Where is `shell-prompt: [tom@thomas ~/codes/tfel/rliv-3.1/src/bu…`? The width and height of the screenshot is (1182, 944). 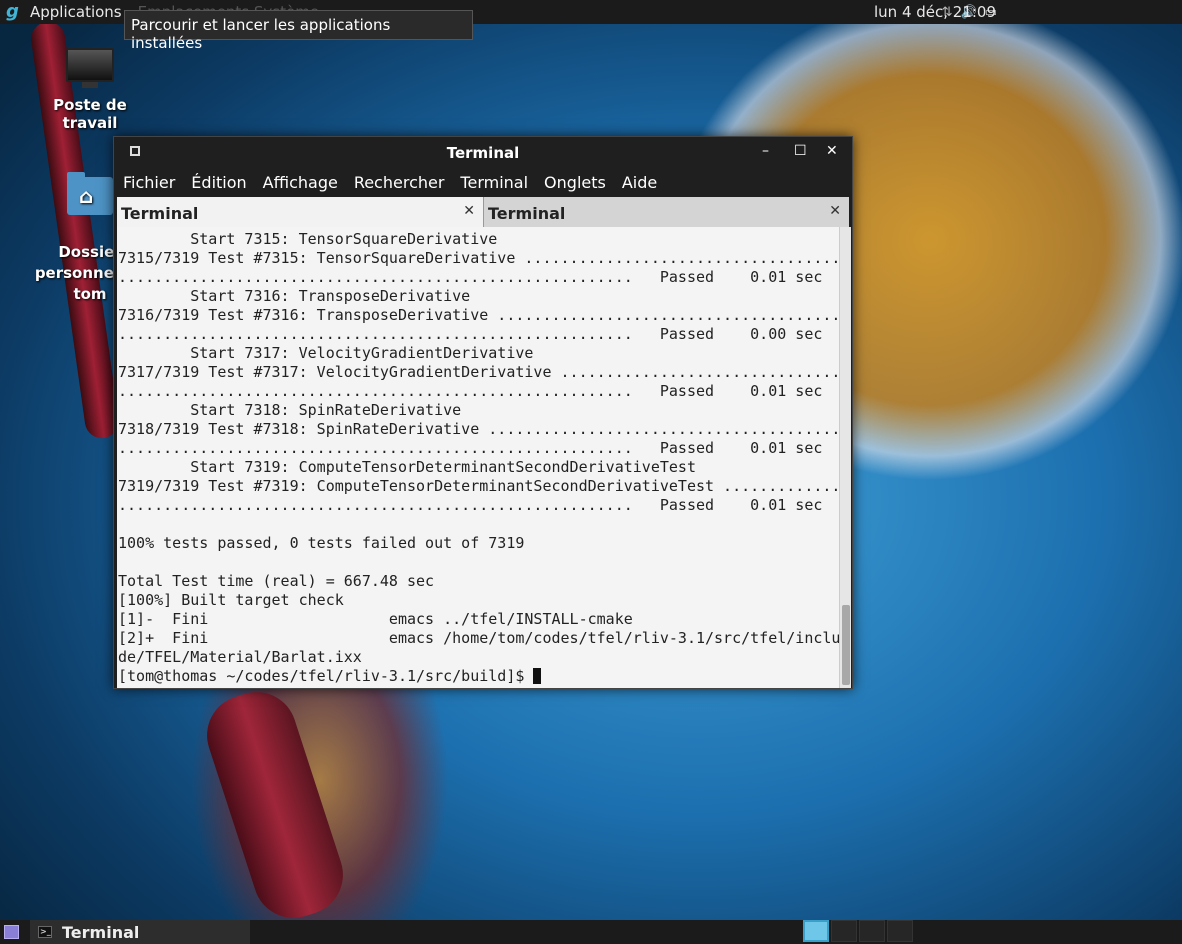 shell-prompt: [tom@thomas ~/codes/tfel/rliv-3.1/src/bu… is located at coordinates (478, 676).